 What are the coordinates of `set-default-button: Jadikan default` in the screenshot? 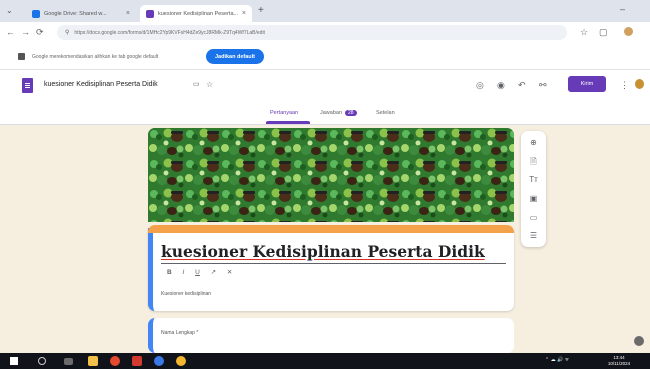 It's located at (235, 56).